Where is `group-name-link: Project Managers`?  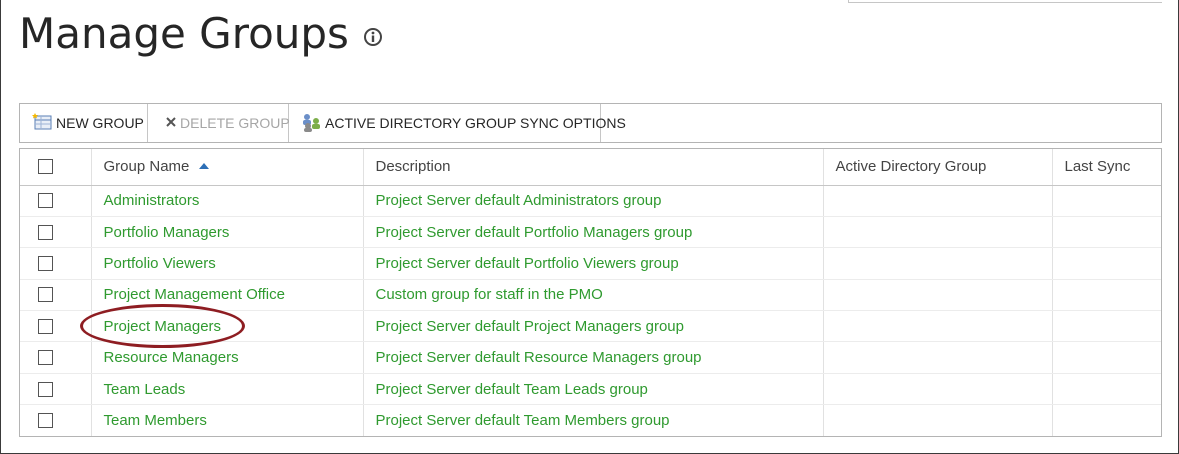 group-name-link: Project Managers is located at coordinates (163, 326).